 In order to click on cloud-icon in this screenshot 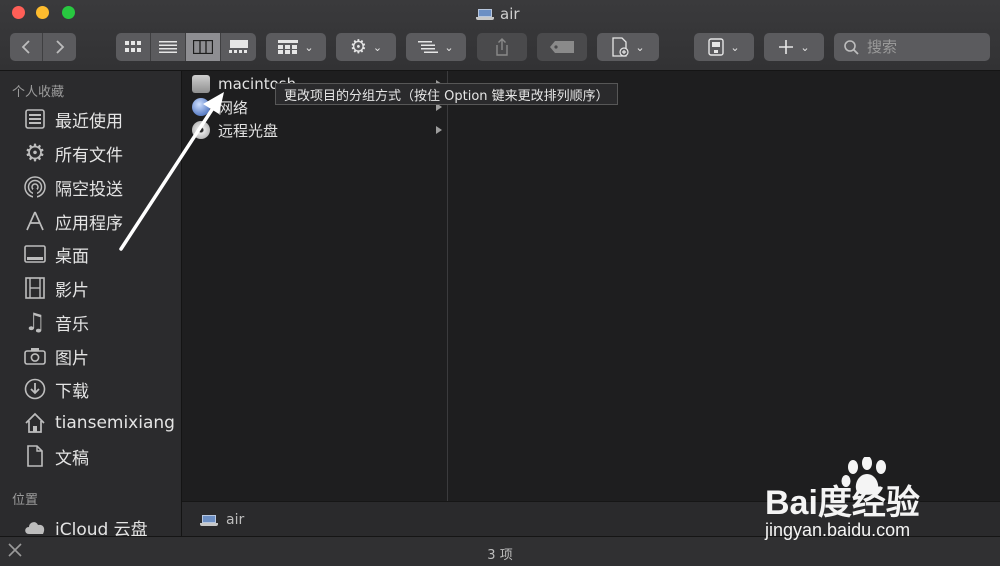, I will do `click(35, 525)`.